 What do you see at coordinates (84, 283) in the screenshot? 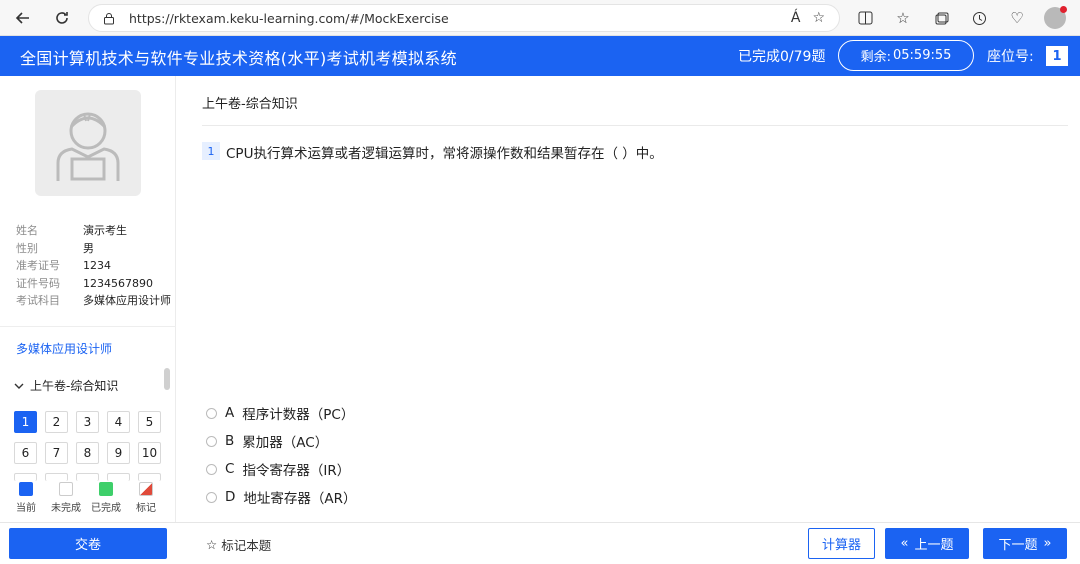
I see `info-row-id-no: 证件号码 1234567890` at bounding box center [84, 283].